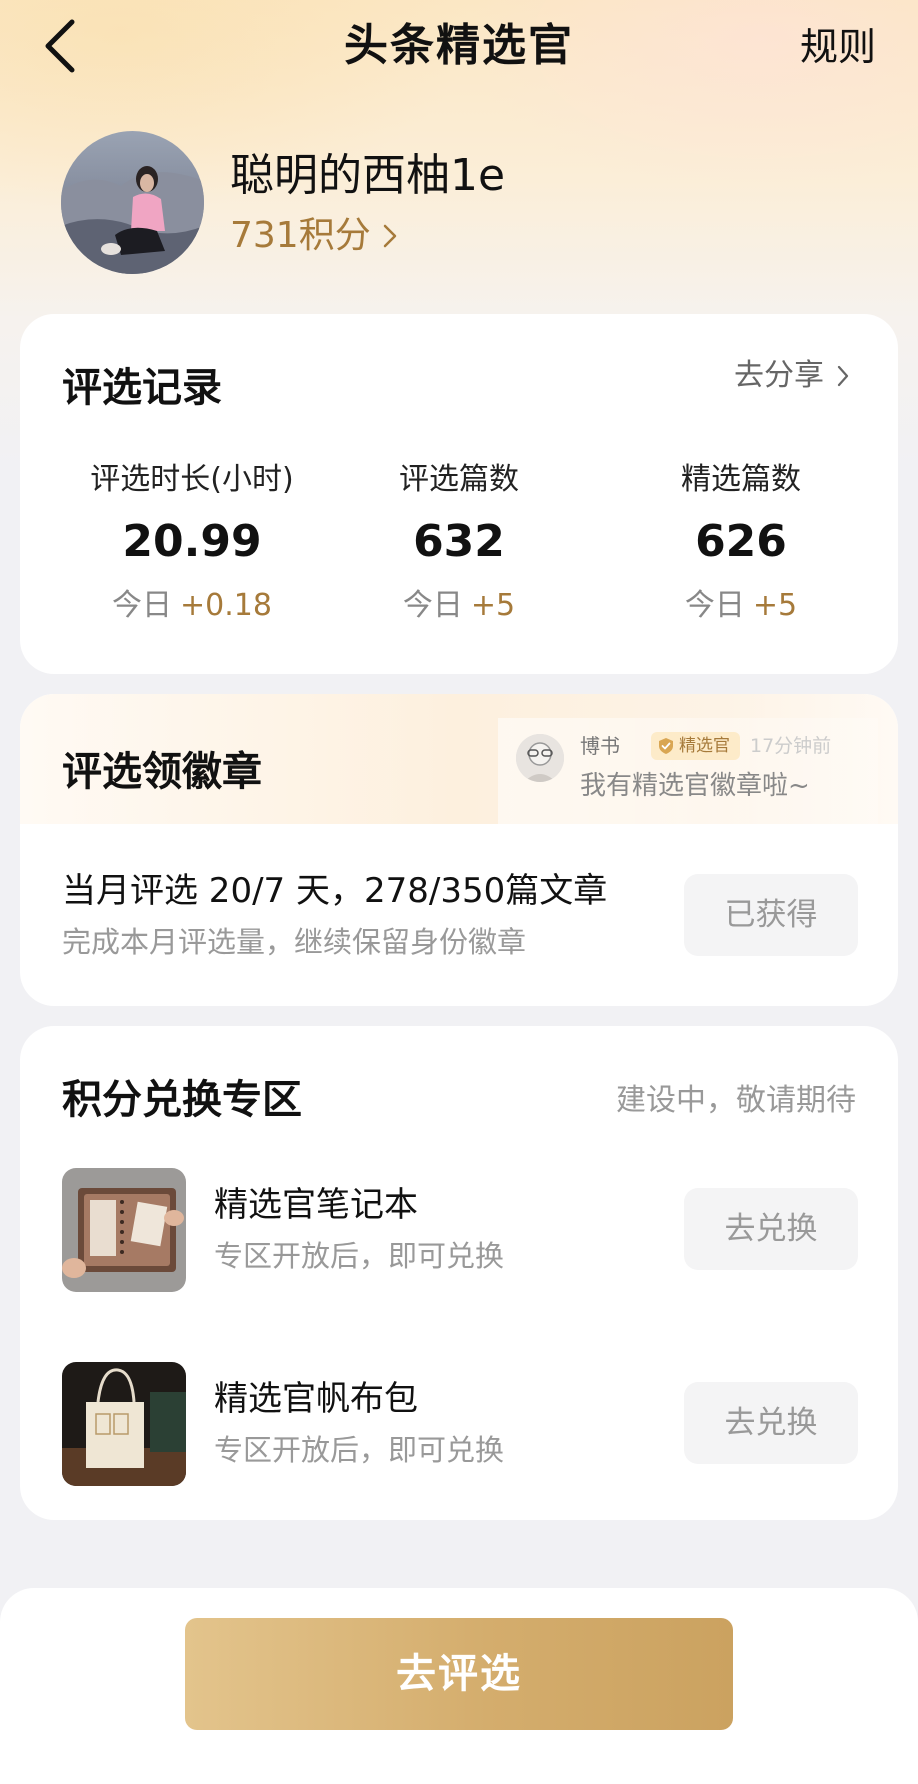 The width and height of the screenshot is (918, 1784). Describe the element at coordinates (736, 1100) in the screenshot. I see `exchange-status: 建设中，敬请期待` at that location.